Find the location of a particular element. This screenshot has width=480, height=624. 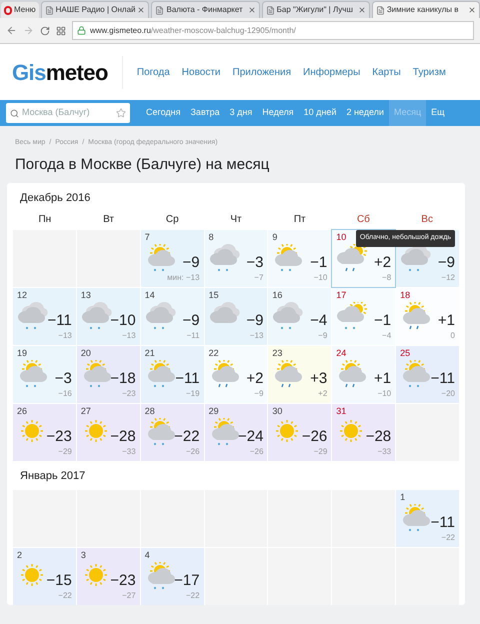

browser-tab: НАШЕ Радио | Онлай is located at coordinates (95, 9).